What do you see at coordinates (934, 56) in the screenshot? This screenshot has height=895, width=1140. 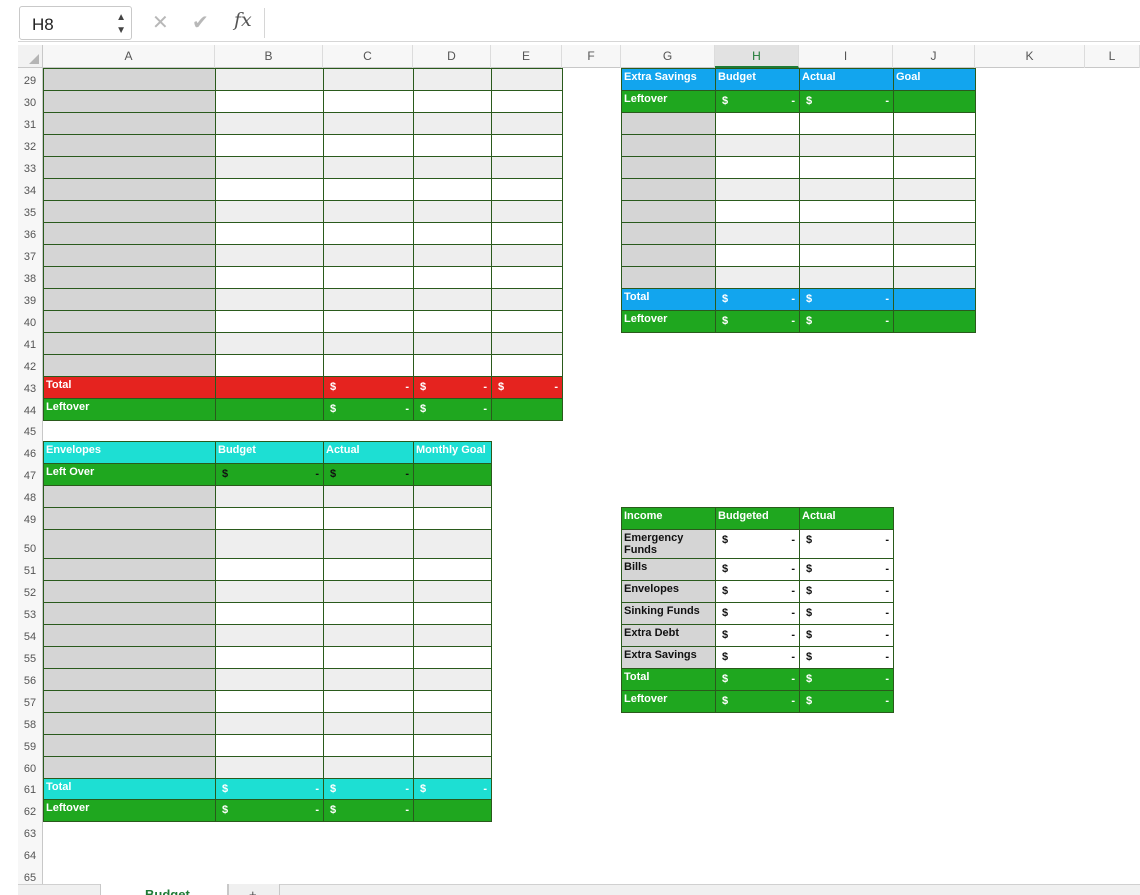 I see `column-header-j: J` at bounding box center [934, 56].